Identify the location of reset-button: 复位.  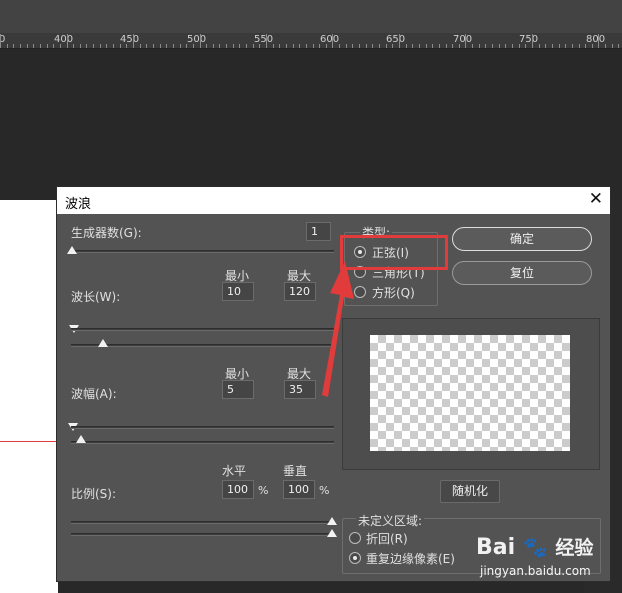
(522, 273).